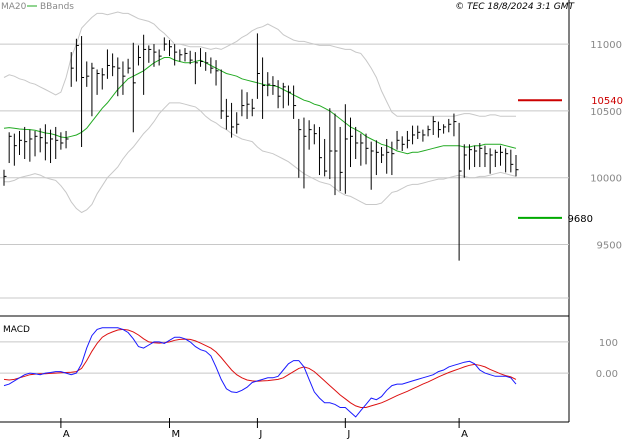 This screenshot has height=440, width=627. Describe the element at coordinates (57, 7) in the screenshot. I see `legend-bbands: BBands` at that location.